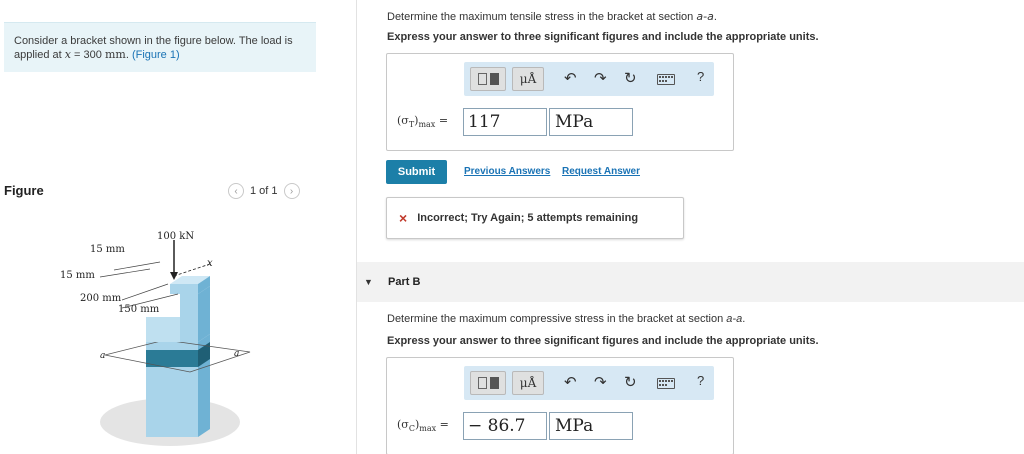  I want to click on pager-text: 1 of 1, so click(264, 191).